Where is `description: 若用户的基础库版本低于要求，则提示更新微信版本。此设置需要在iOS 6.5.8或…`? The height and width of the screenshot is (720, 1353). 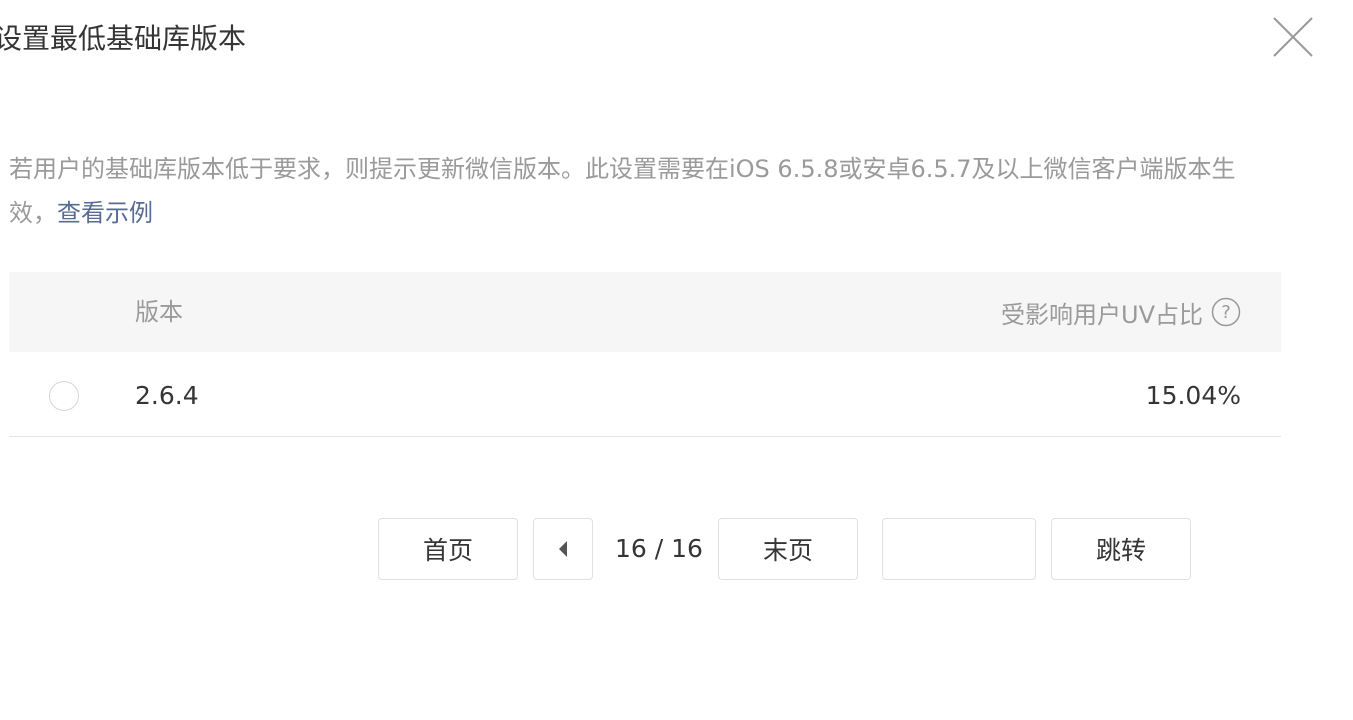
description: 若用户的基础库版本低于要求，则提示更新微信版本。此设置需要在iOS 6.5.8或… is located at coordinates (644, 191).